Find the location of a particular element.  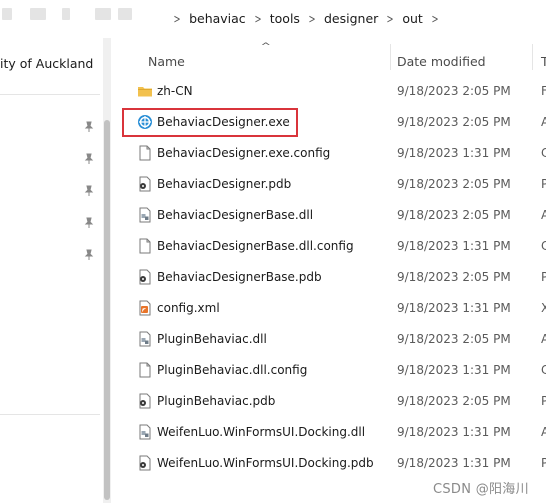

file-name: BehaviacDesignerBase.pdb is located at coordinates (239, 277).